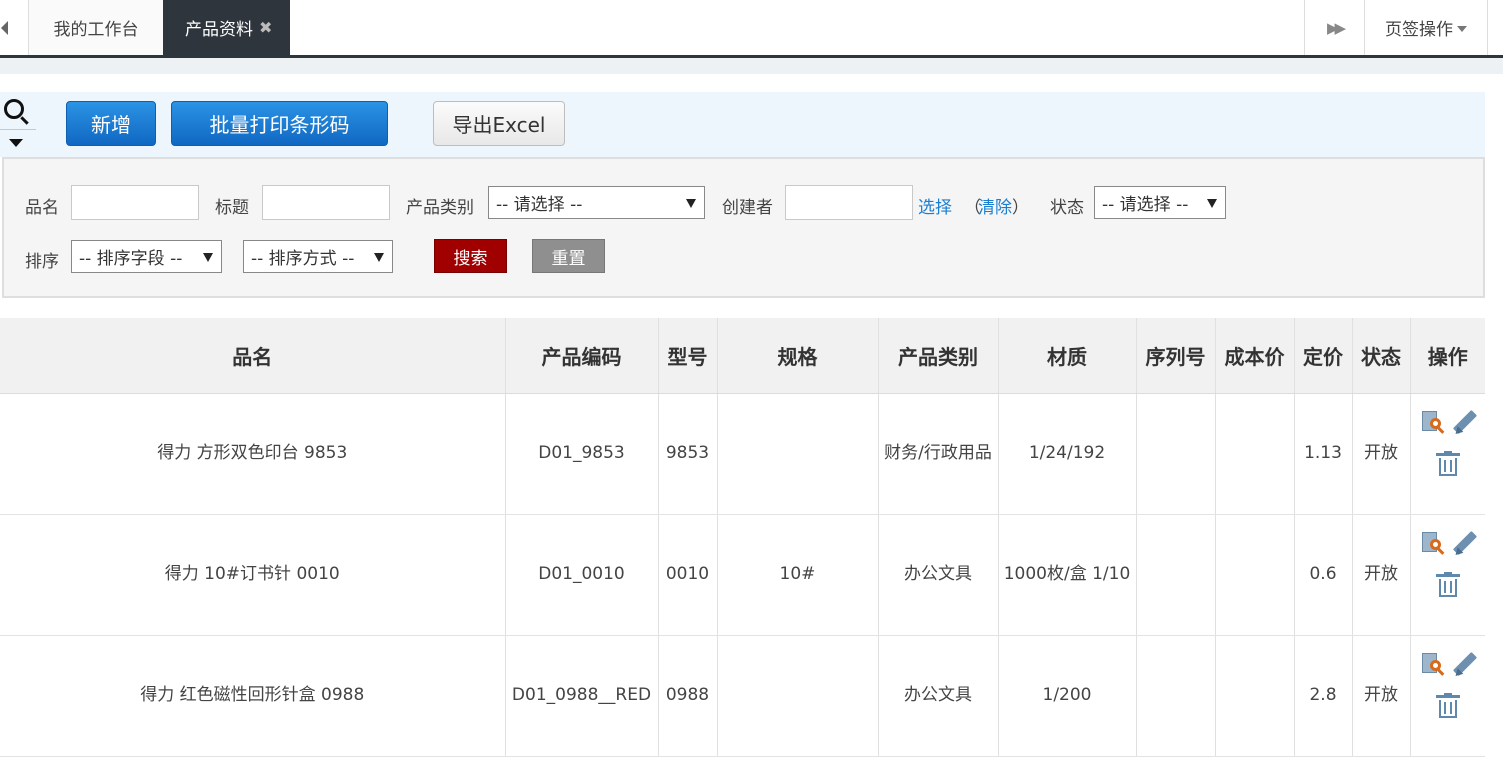 The width and height of the screenshot is (1503, 757). Describe the element at coordinates (279, 123) in the screenshot. I see `batch-print-barcode-button: 批量打印条形码` at that location.